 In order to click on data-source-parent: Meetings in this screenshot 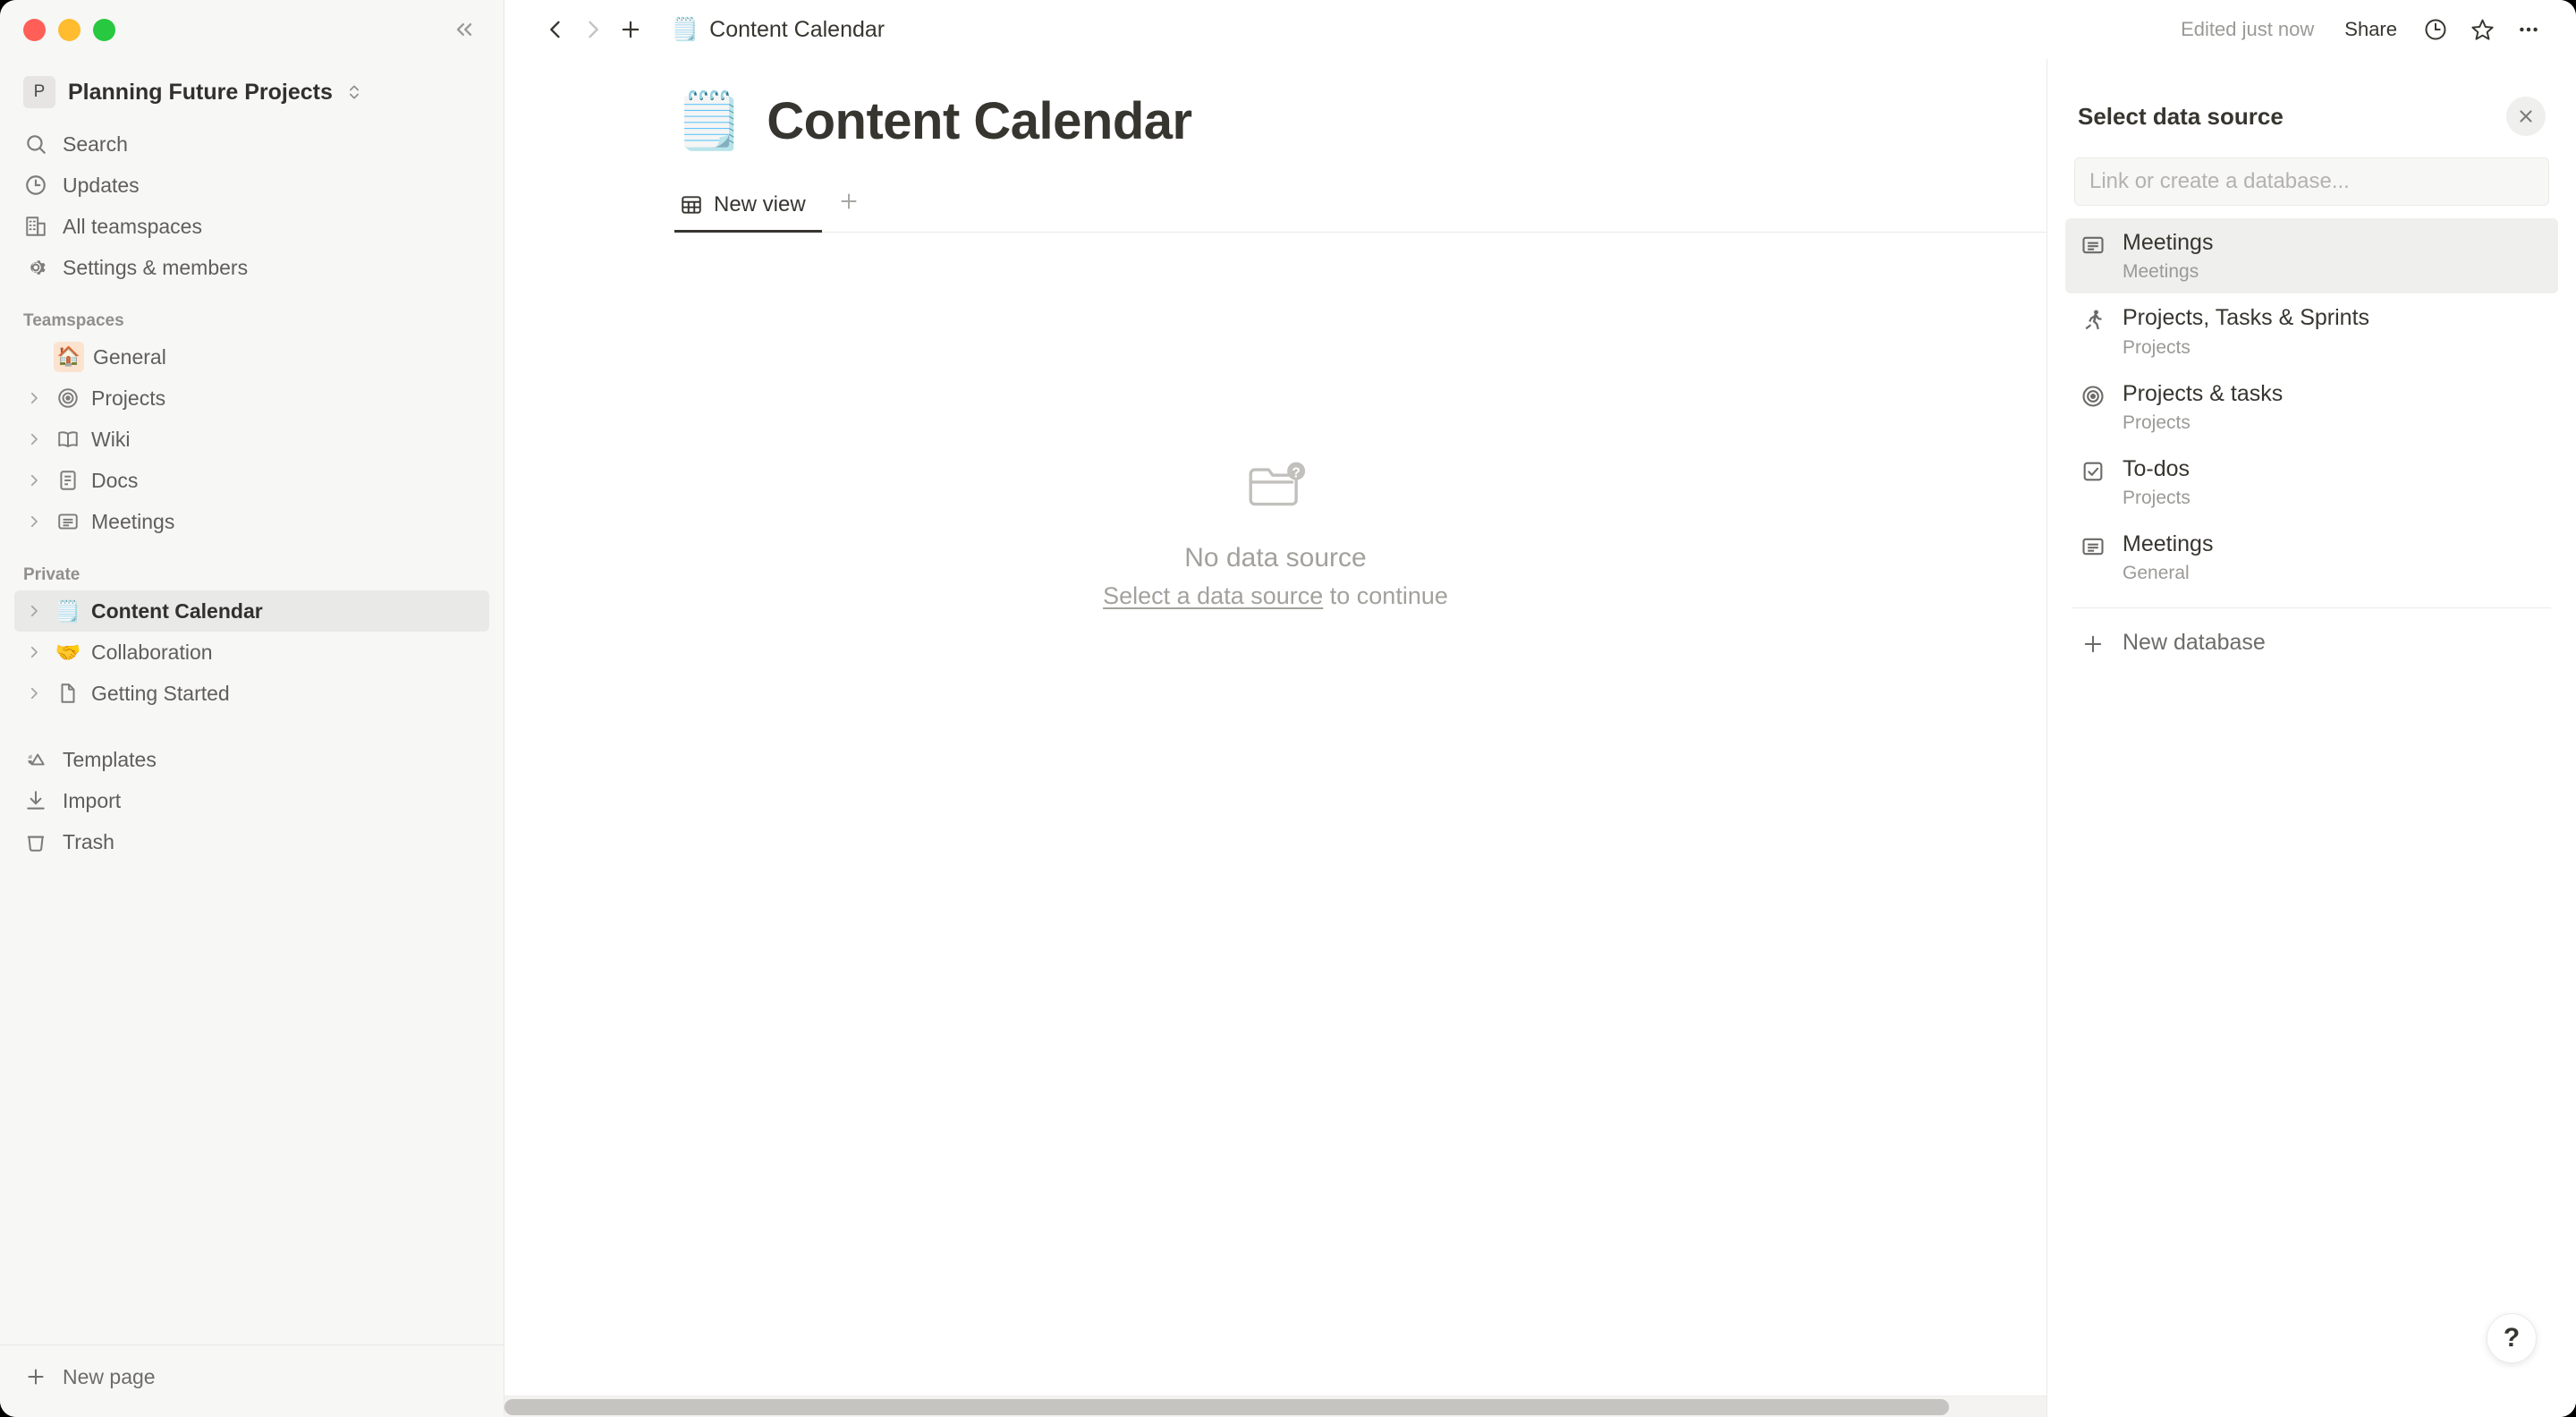, I will do `click(2161, 272)`.